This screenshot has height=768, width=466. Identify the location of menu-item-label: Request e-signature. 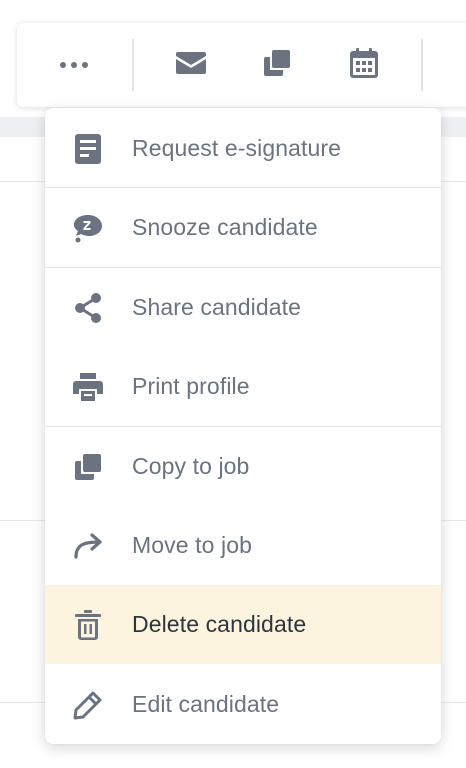
(237, 148).